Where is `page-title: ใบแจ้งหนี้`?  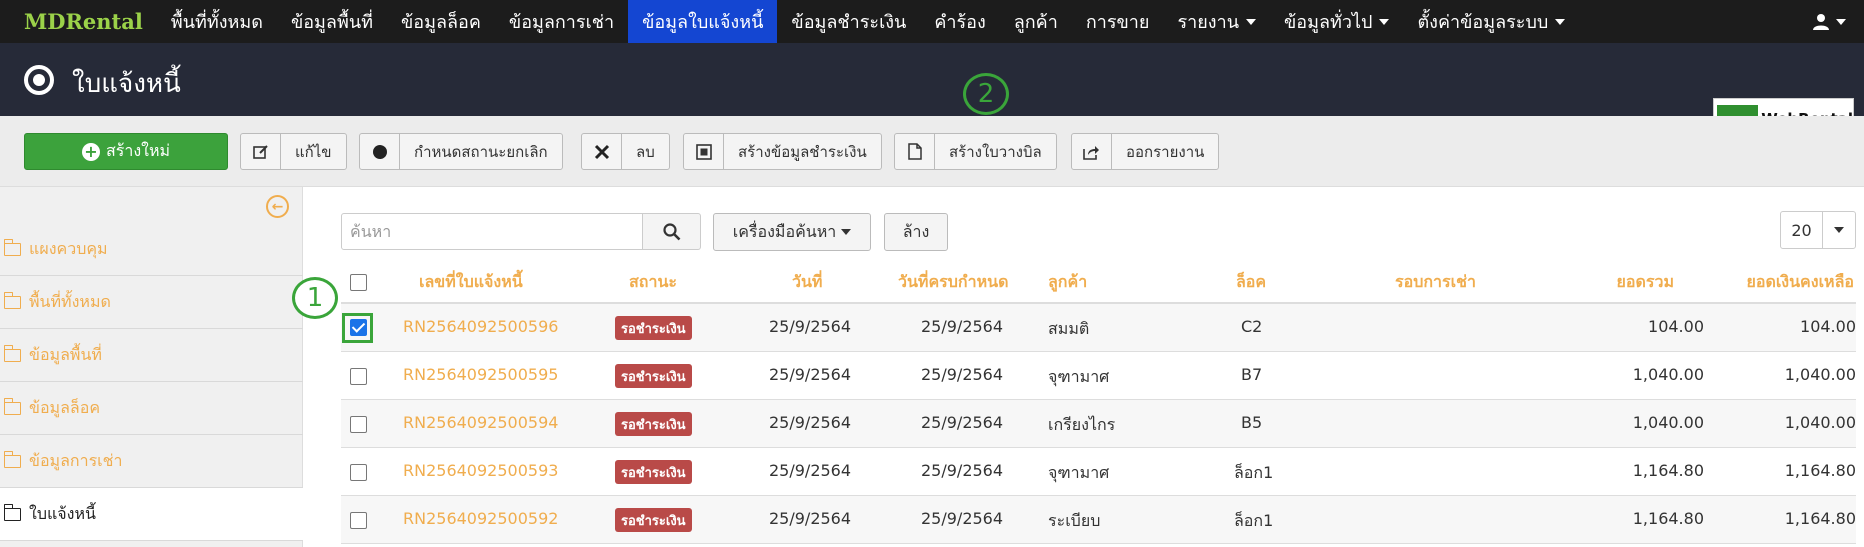 page-title: ใบแจ้งหนี้ is located at coordinates (126, 84).